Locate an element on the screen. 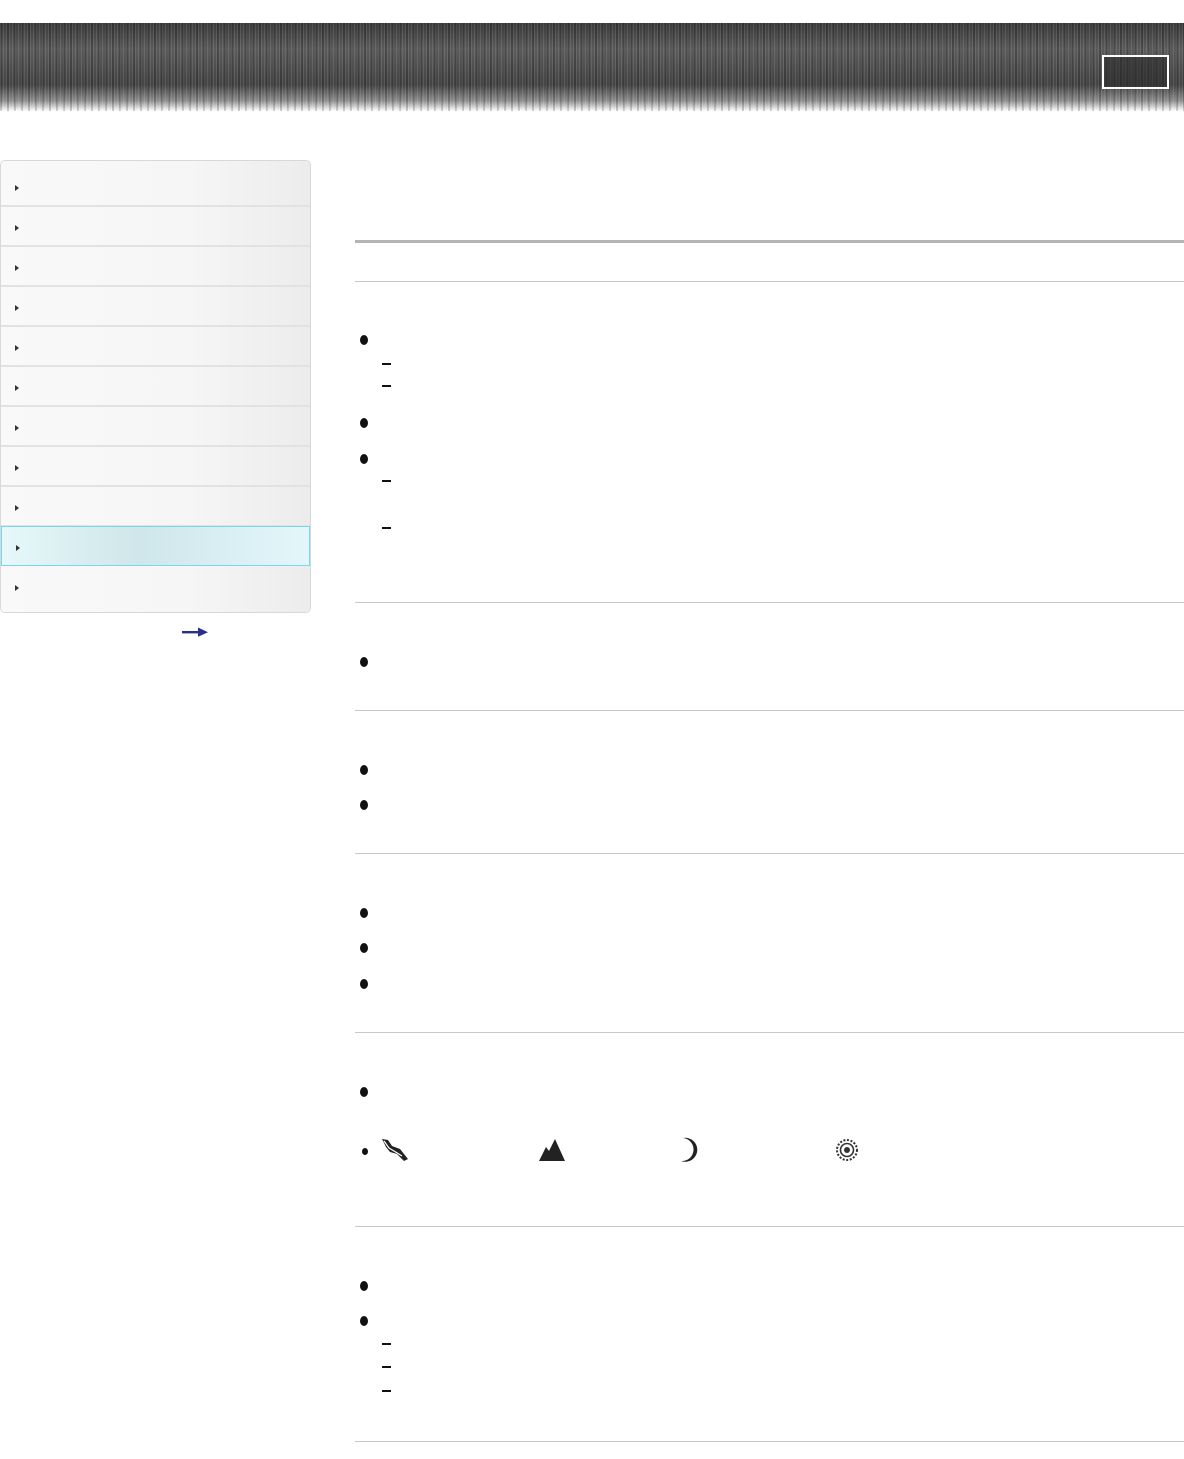  sidebar-item-10-active is located at coordinates (155, 546).